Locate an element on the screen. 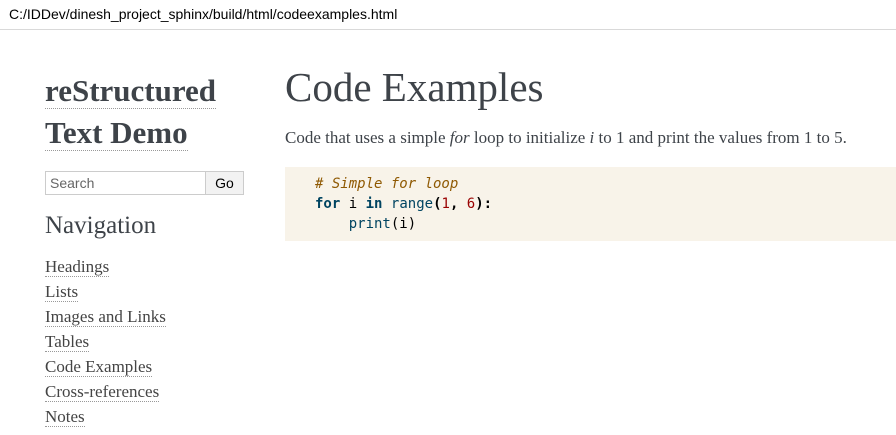 This screenshot has width=896, height=435. intro-text-3: to 1 and print the values from 1 to 5. is located at coordinates (720, 137).